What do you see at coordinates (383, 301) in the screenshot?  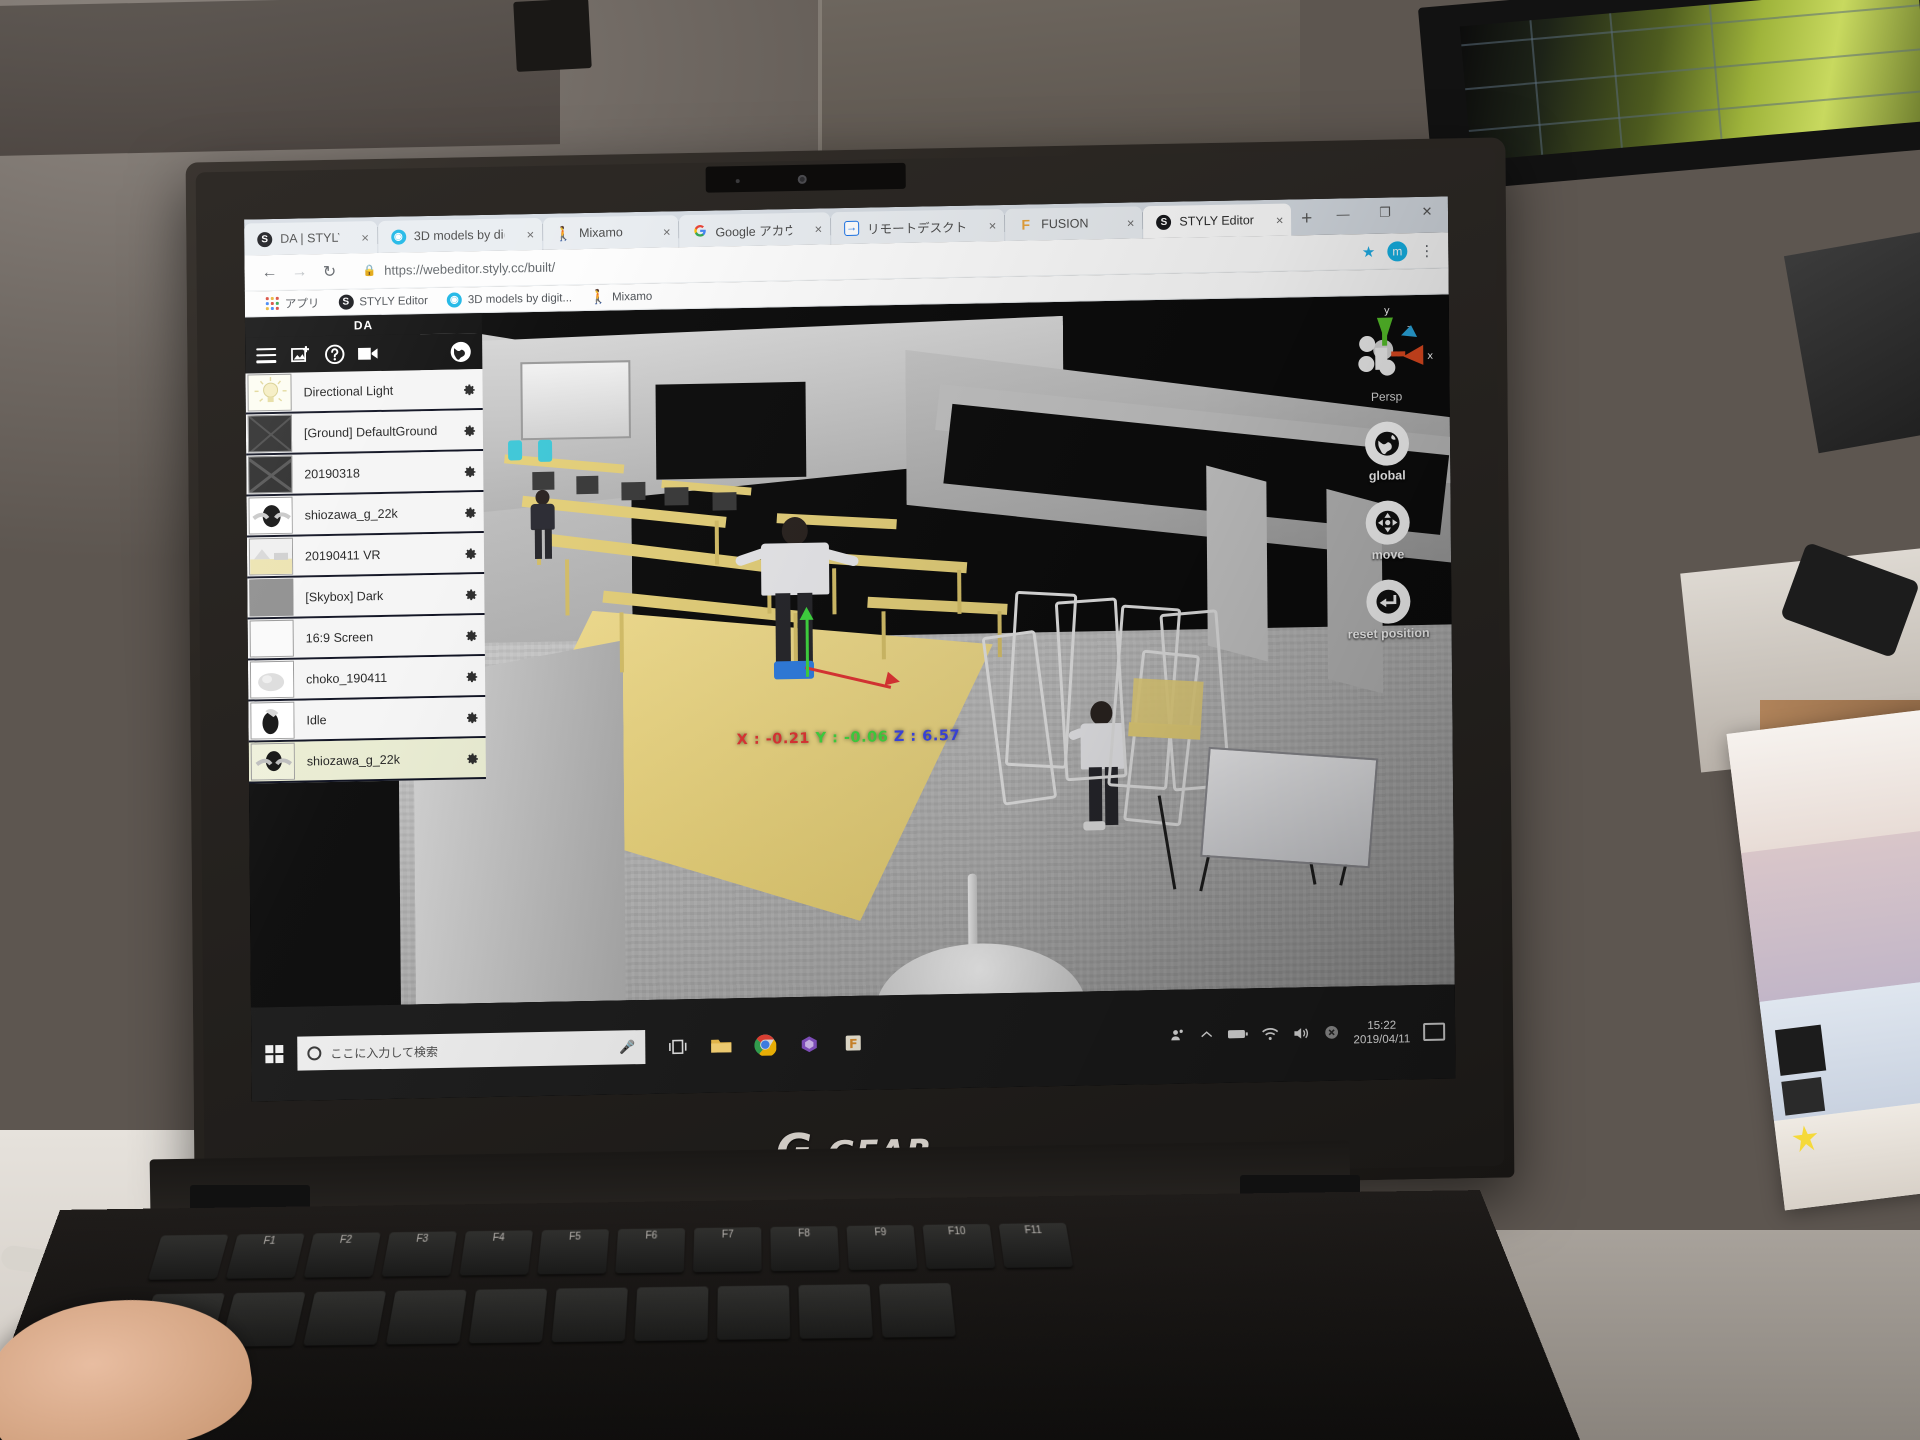 I see `bookmark-item: S STYLY Editor` at bounding box center [383, 301].